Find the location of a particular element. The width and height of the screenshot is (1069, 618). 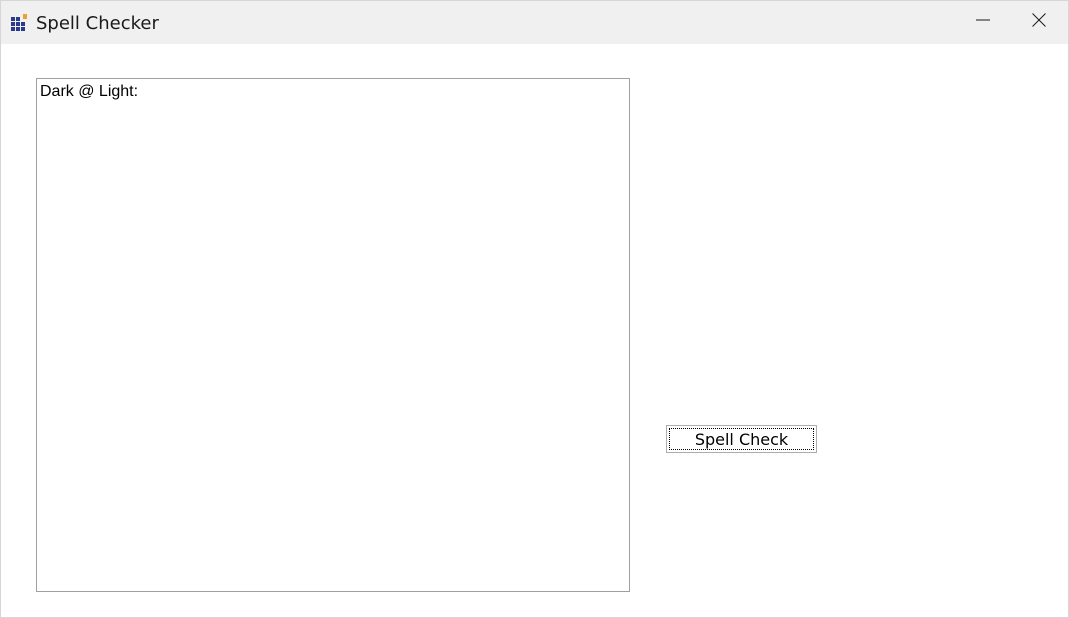

title-bar: Spell Checker is located at coordinates (534, 22).